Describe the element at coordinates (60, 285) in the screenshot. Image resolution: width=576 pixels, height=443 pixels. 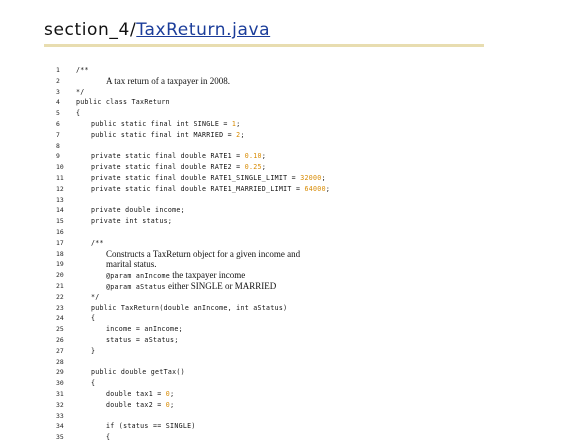
I see `line-number: 21` at that location.